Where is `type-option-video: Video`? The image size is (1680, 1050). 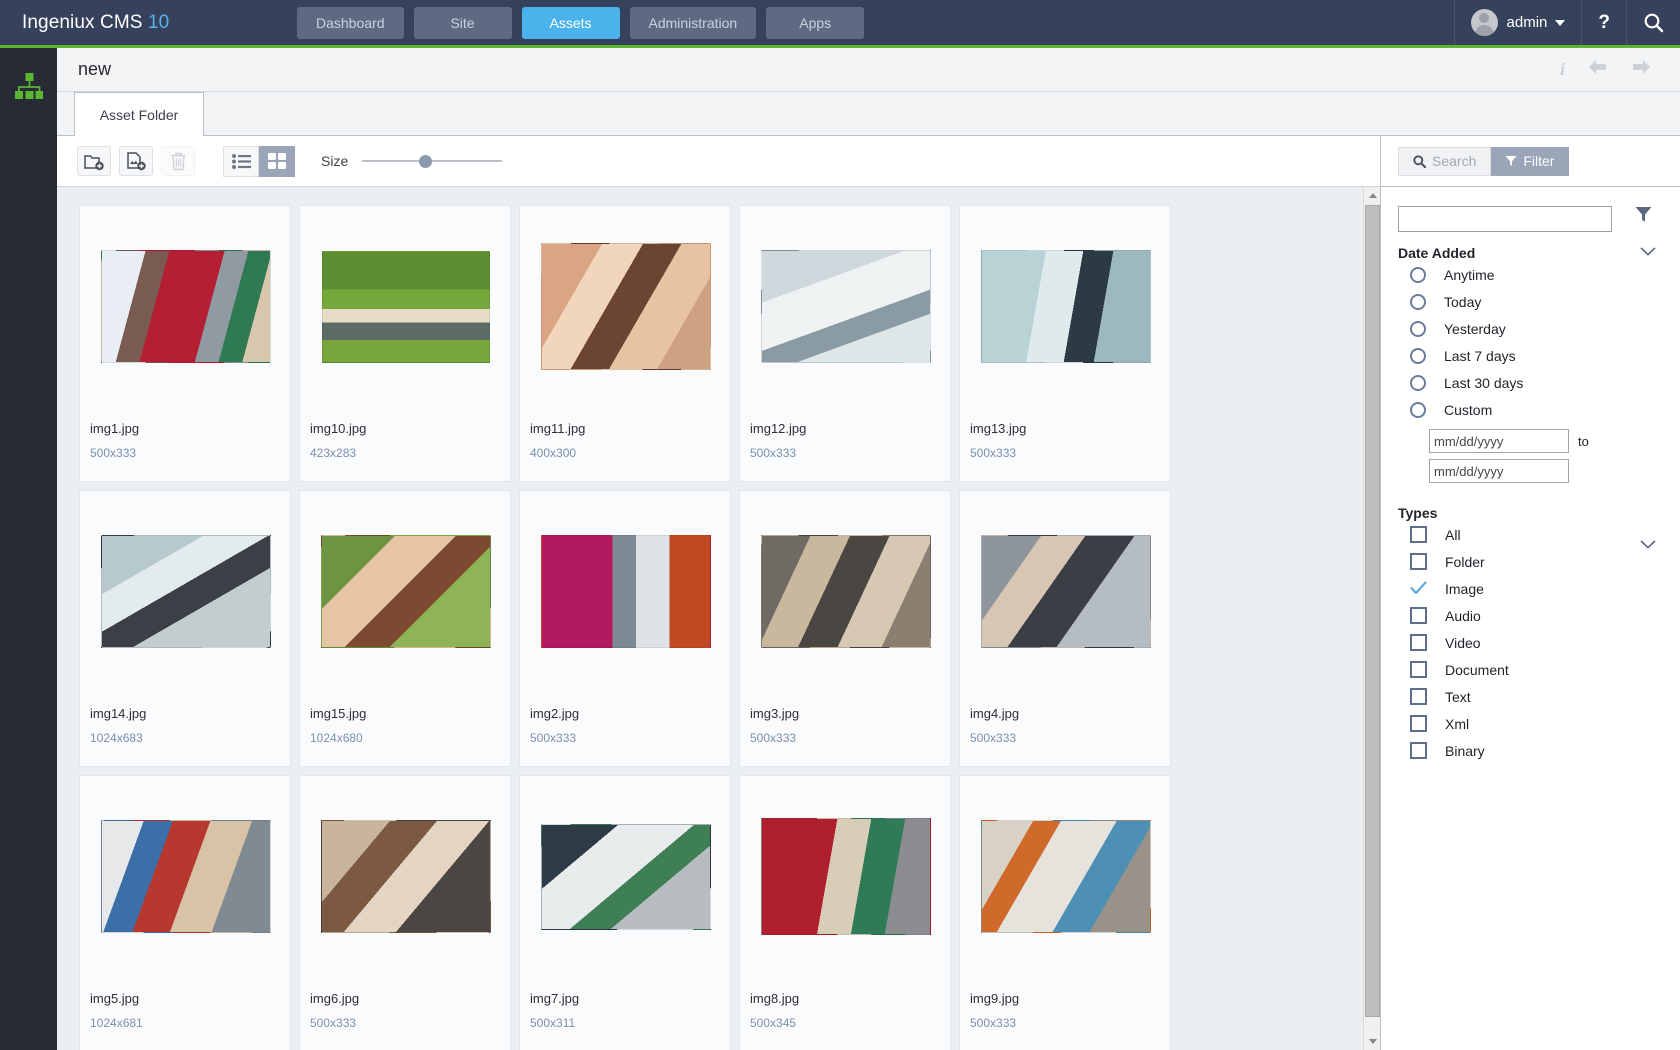 type-option-video: Video is located at coordinates (1545, 642).